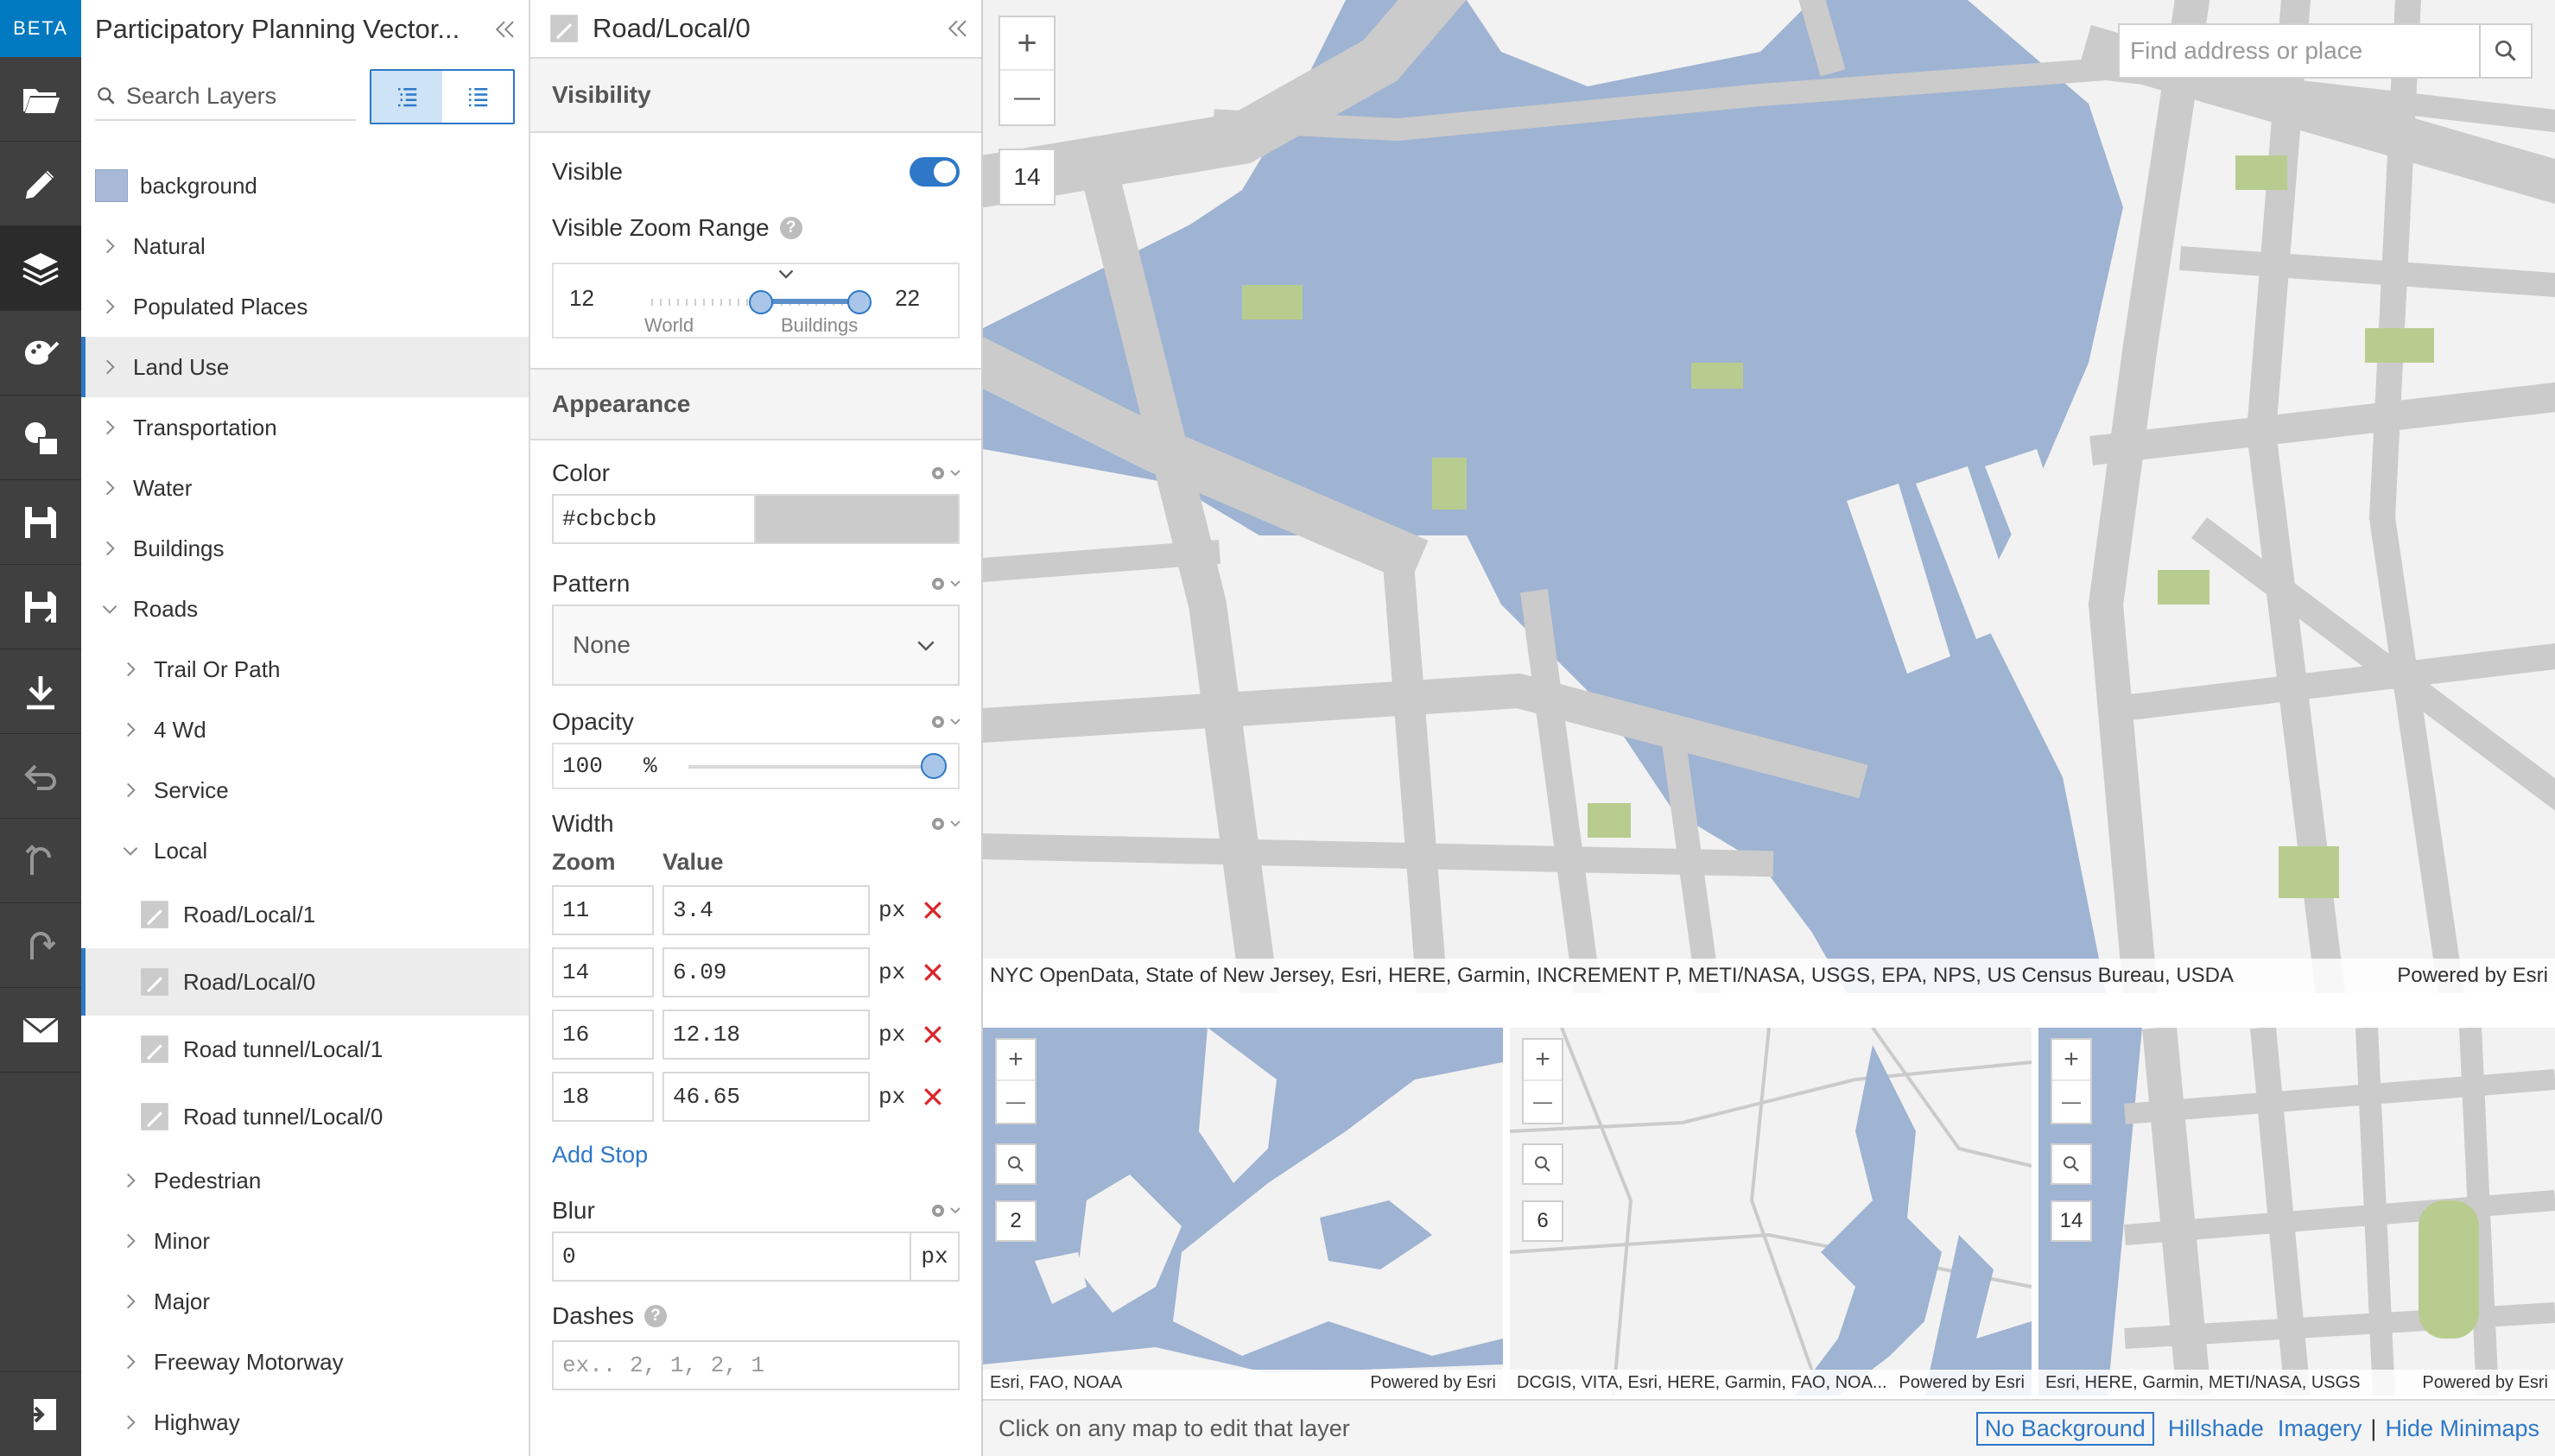 The height and width of the screenshot is (1456, 2555). What do you see at coordinates (581, 299) in the screenshot?
I see `min-zoom-value: 12` at bounding box center [581, 299].